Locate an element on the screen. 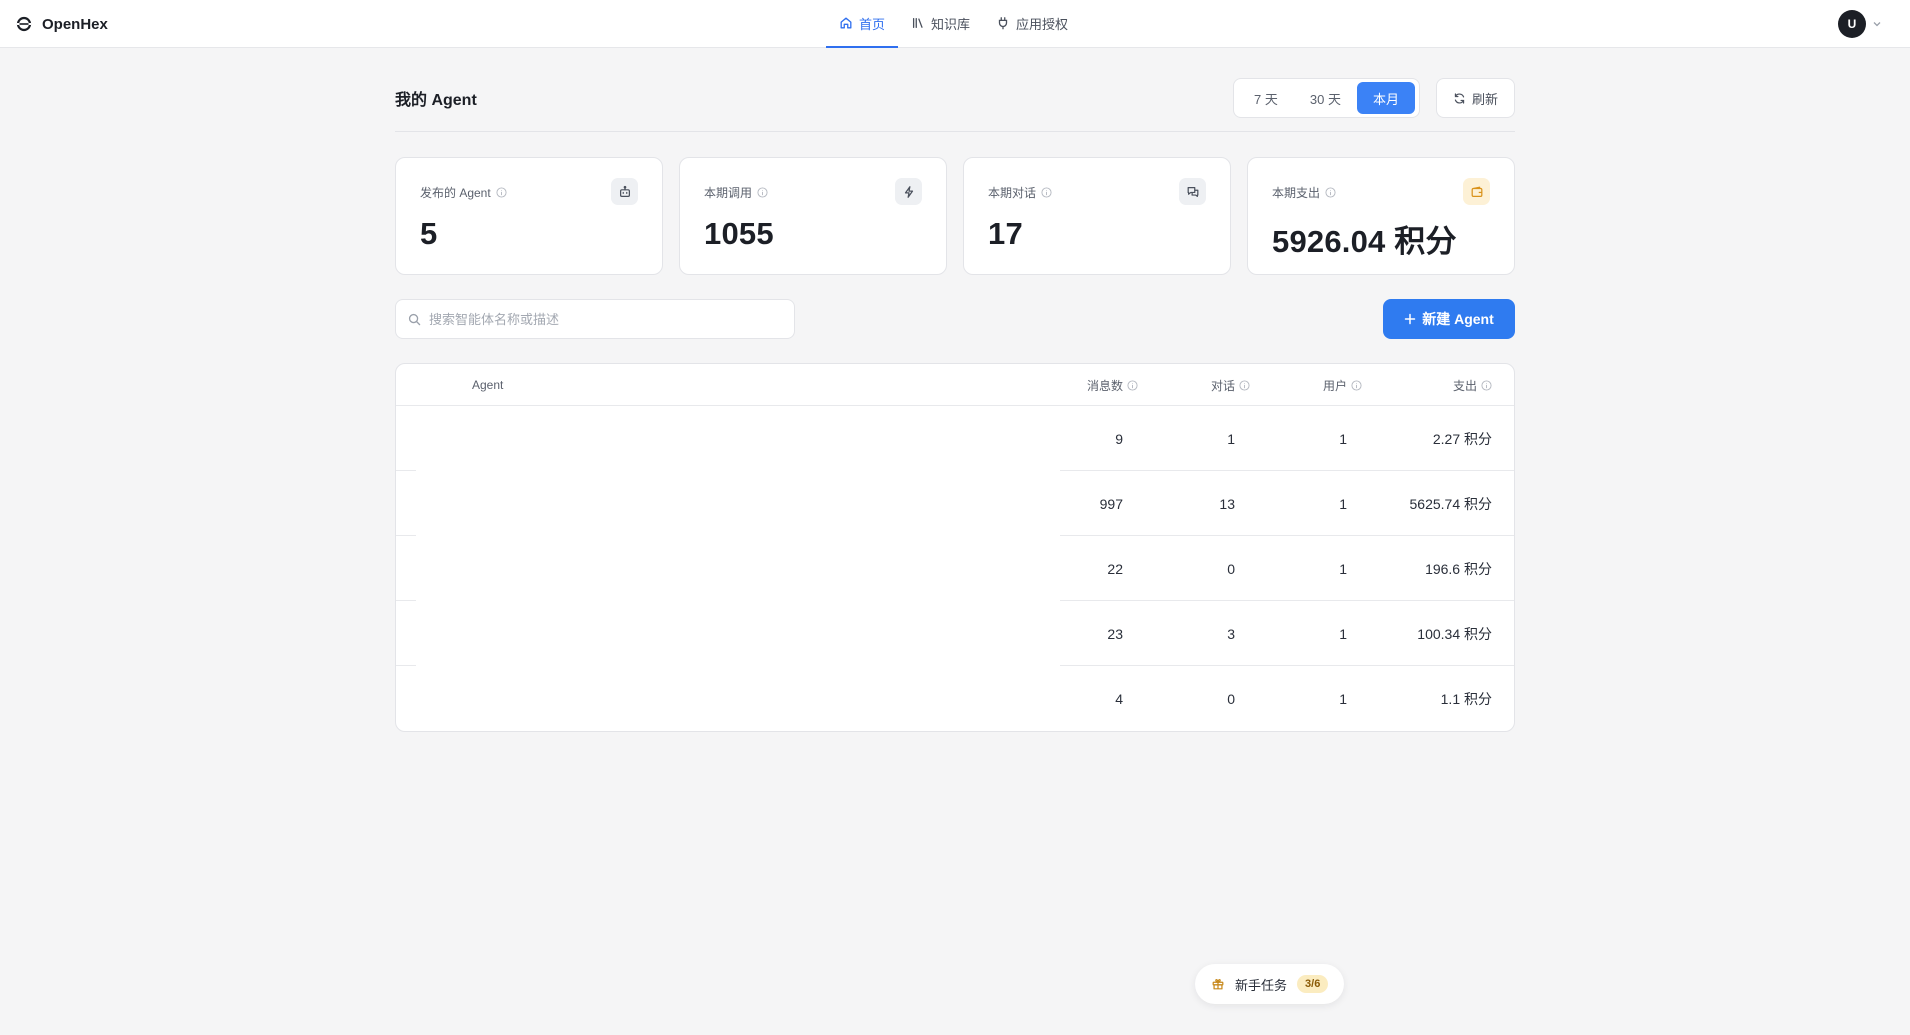 The width and height of the screenshot is (1910, 1035). stat-card-published-agents: 发布的 Agent 5 is located at coordinates (529, 216).